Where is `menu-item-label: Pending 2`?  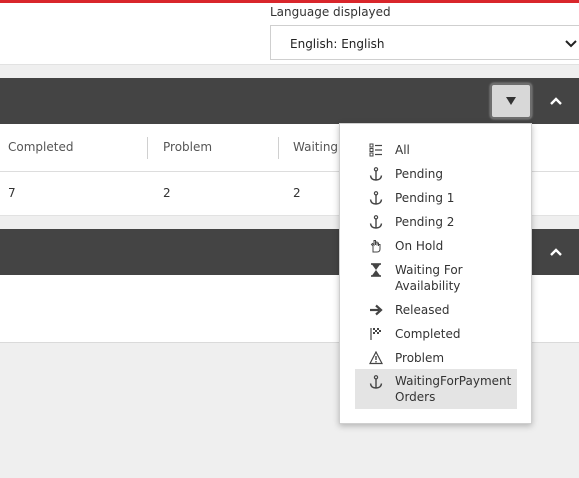 menu-item-label: Pending 2 is located at coordinates (425, 222).